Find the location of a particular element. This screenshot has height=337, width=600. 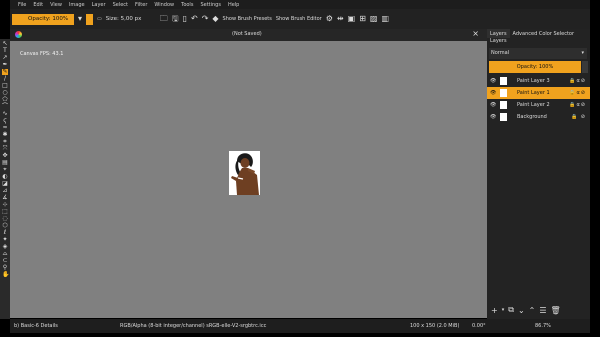

layer-name: Paint Layer 2 is located at coordinates (533, 105).